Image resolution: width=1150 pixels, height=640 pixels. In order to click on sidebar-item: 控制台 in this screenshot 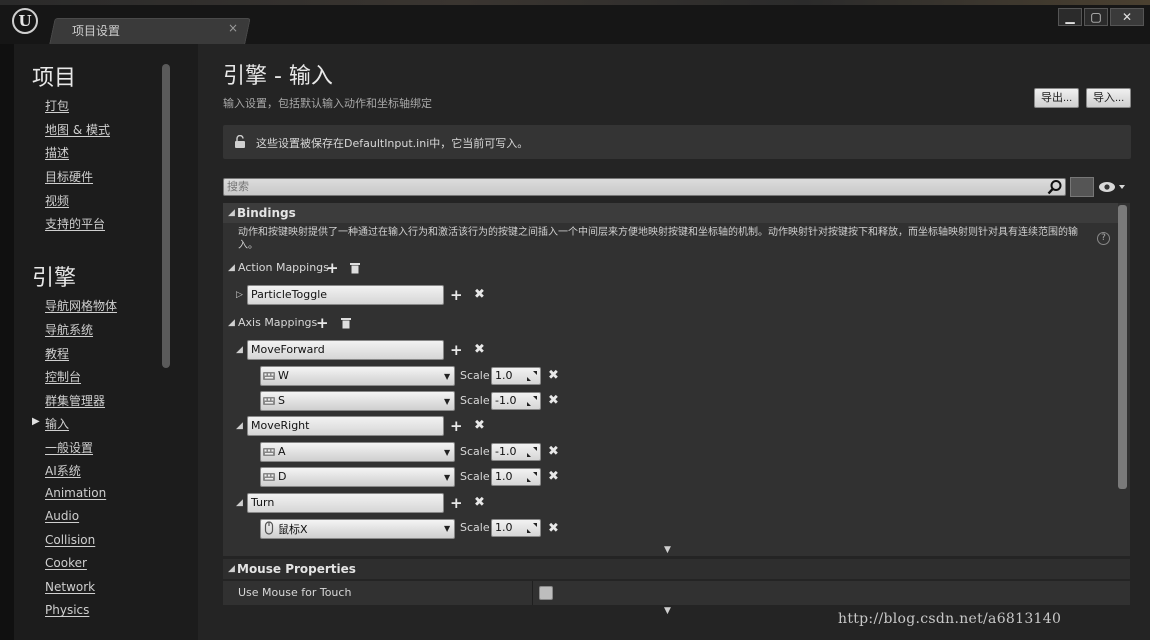, I will do `click(63, 376)`.